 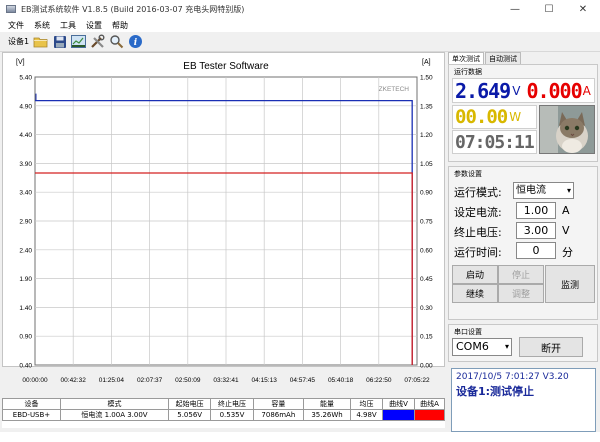 What do you see at coordinates (478, 212) in the screenshot?
I see `set-current-label: 设定电流:` at bounding box center [478, 212].